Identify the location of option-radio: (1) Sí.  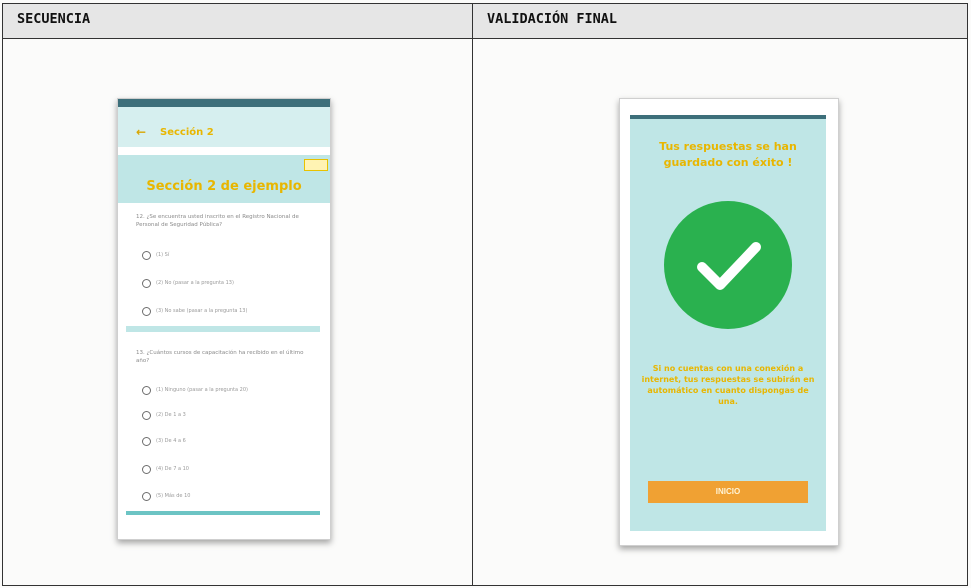
(232, 256).